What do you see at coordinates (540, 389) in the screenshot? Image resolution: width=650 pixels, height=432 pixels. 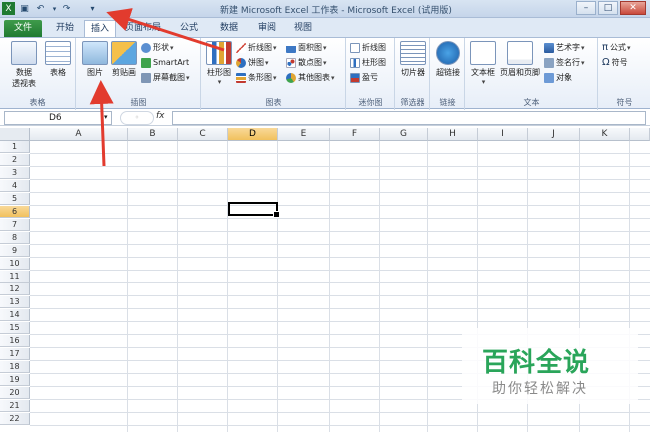 I see `watermark-subtitle: 助你轻松解决` at bounding box center [540, 389].